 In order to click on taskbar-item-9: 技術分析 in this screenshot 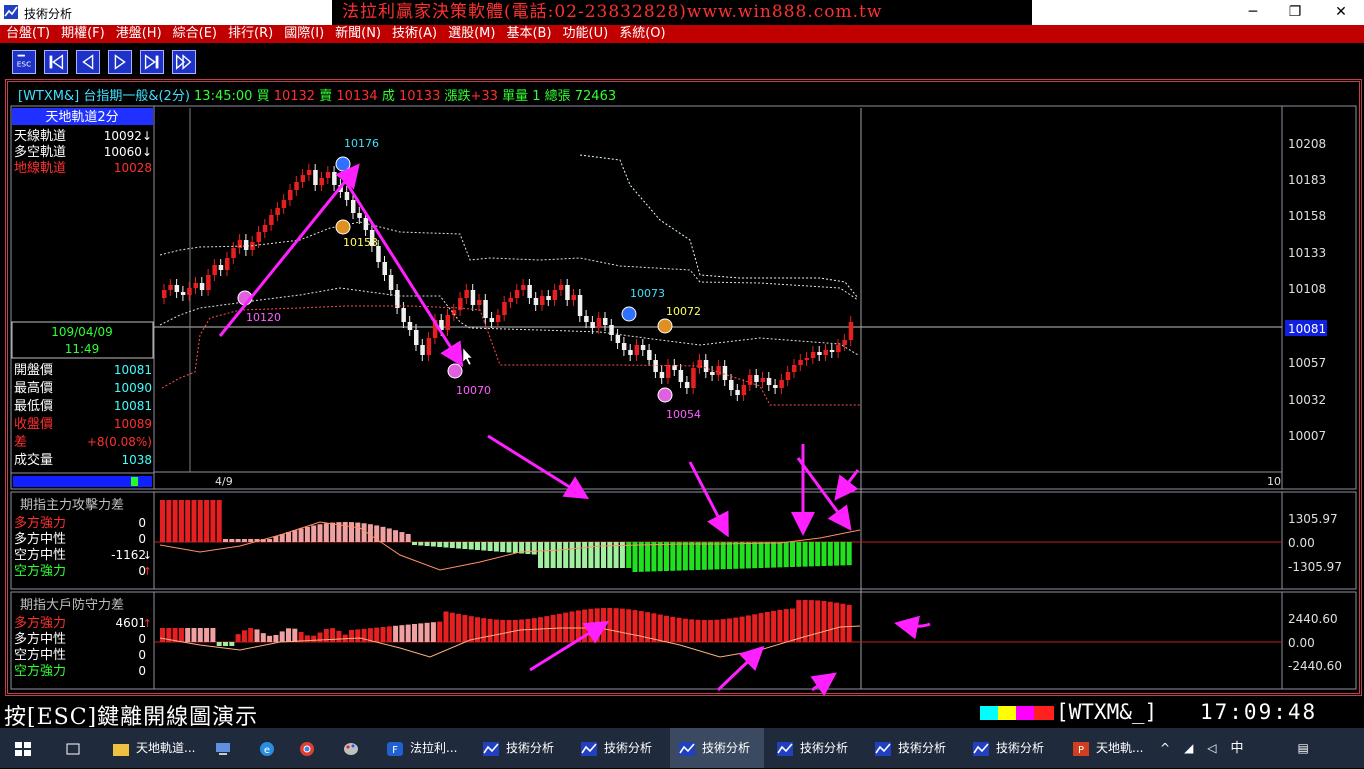, I will do `click(619, 748)`.